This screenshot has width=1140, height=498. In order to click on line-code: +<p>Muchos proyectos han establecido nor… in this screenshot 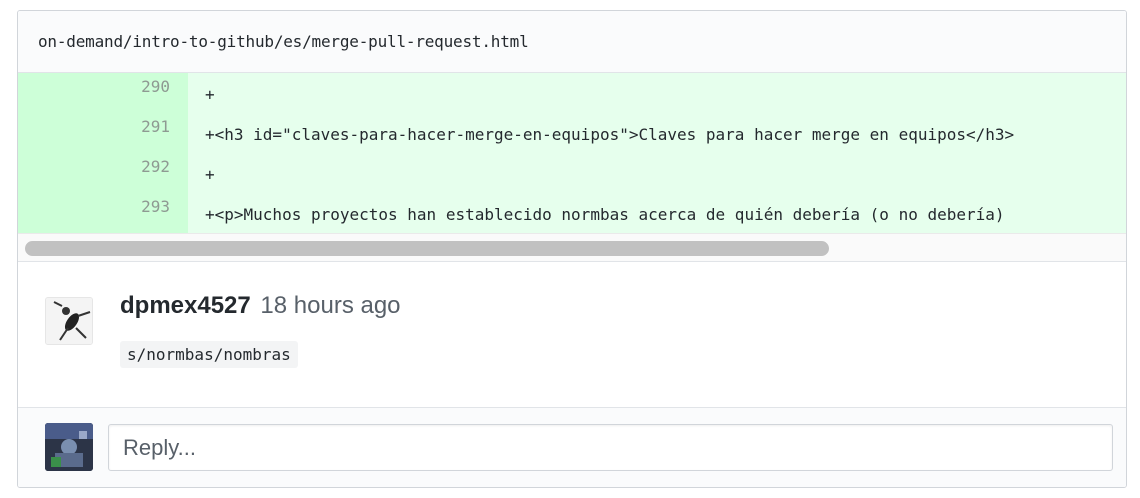, I will do `click(657, 213)`.